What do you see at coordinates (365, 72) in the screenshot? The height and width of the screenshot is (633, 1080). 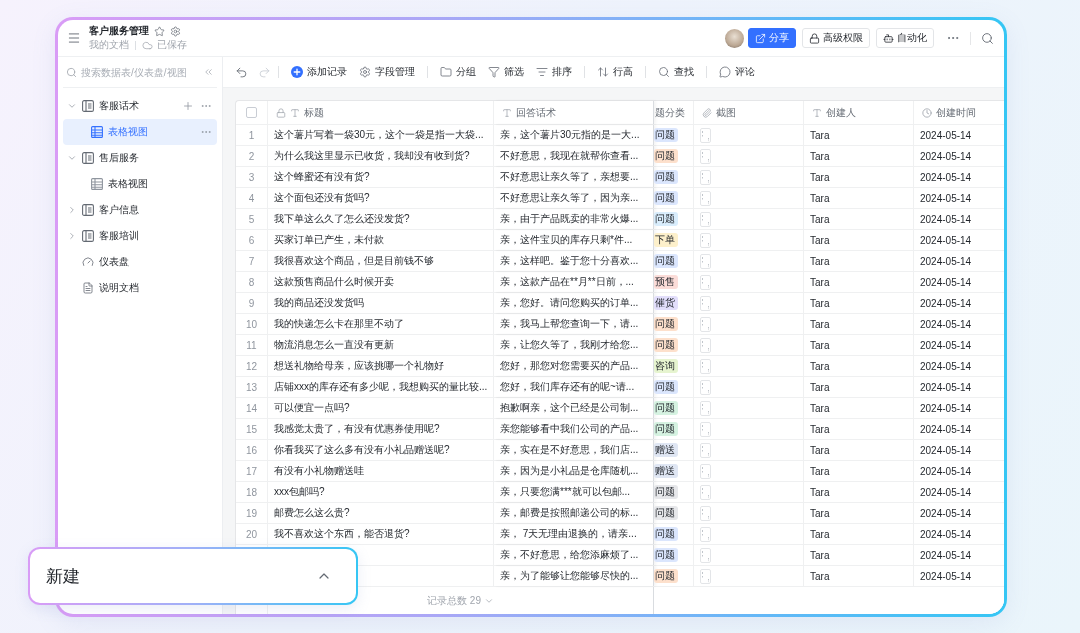 I see `gear-icon` at bounding box center [365, 72].